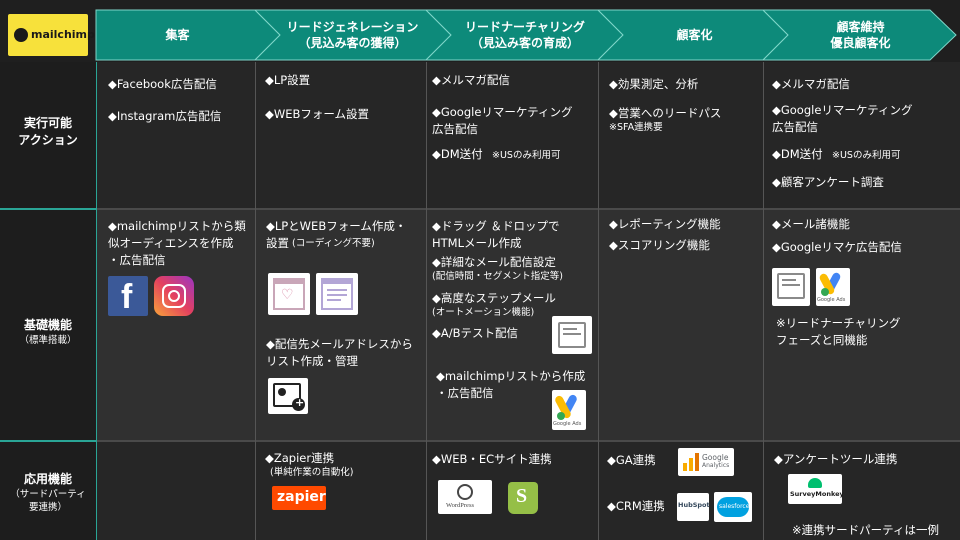 Image resolution: width=960 pixels, height=540 pixels. What do you see at coordinates (47, 479) in the screenshot?
I see `row-label-line: 応用機能` at bounding box center [47, 479].